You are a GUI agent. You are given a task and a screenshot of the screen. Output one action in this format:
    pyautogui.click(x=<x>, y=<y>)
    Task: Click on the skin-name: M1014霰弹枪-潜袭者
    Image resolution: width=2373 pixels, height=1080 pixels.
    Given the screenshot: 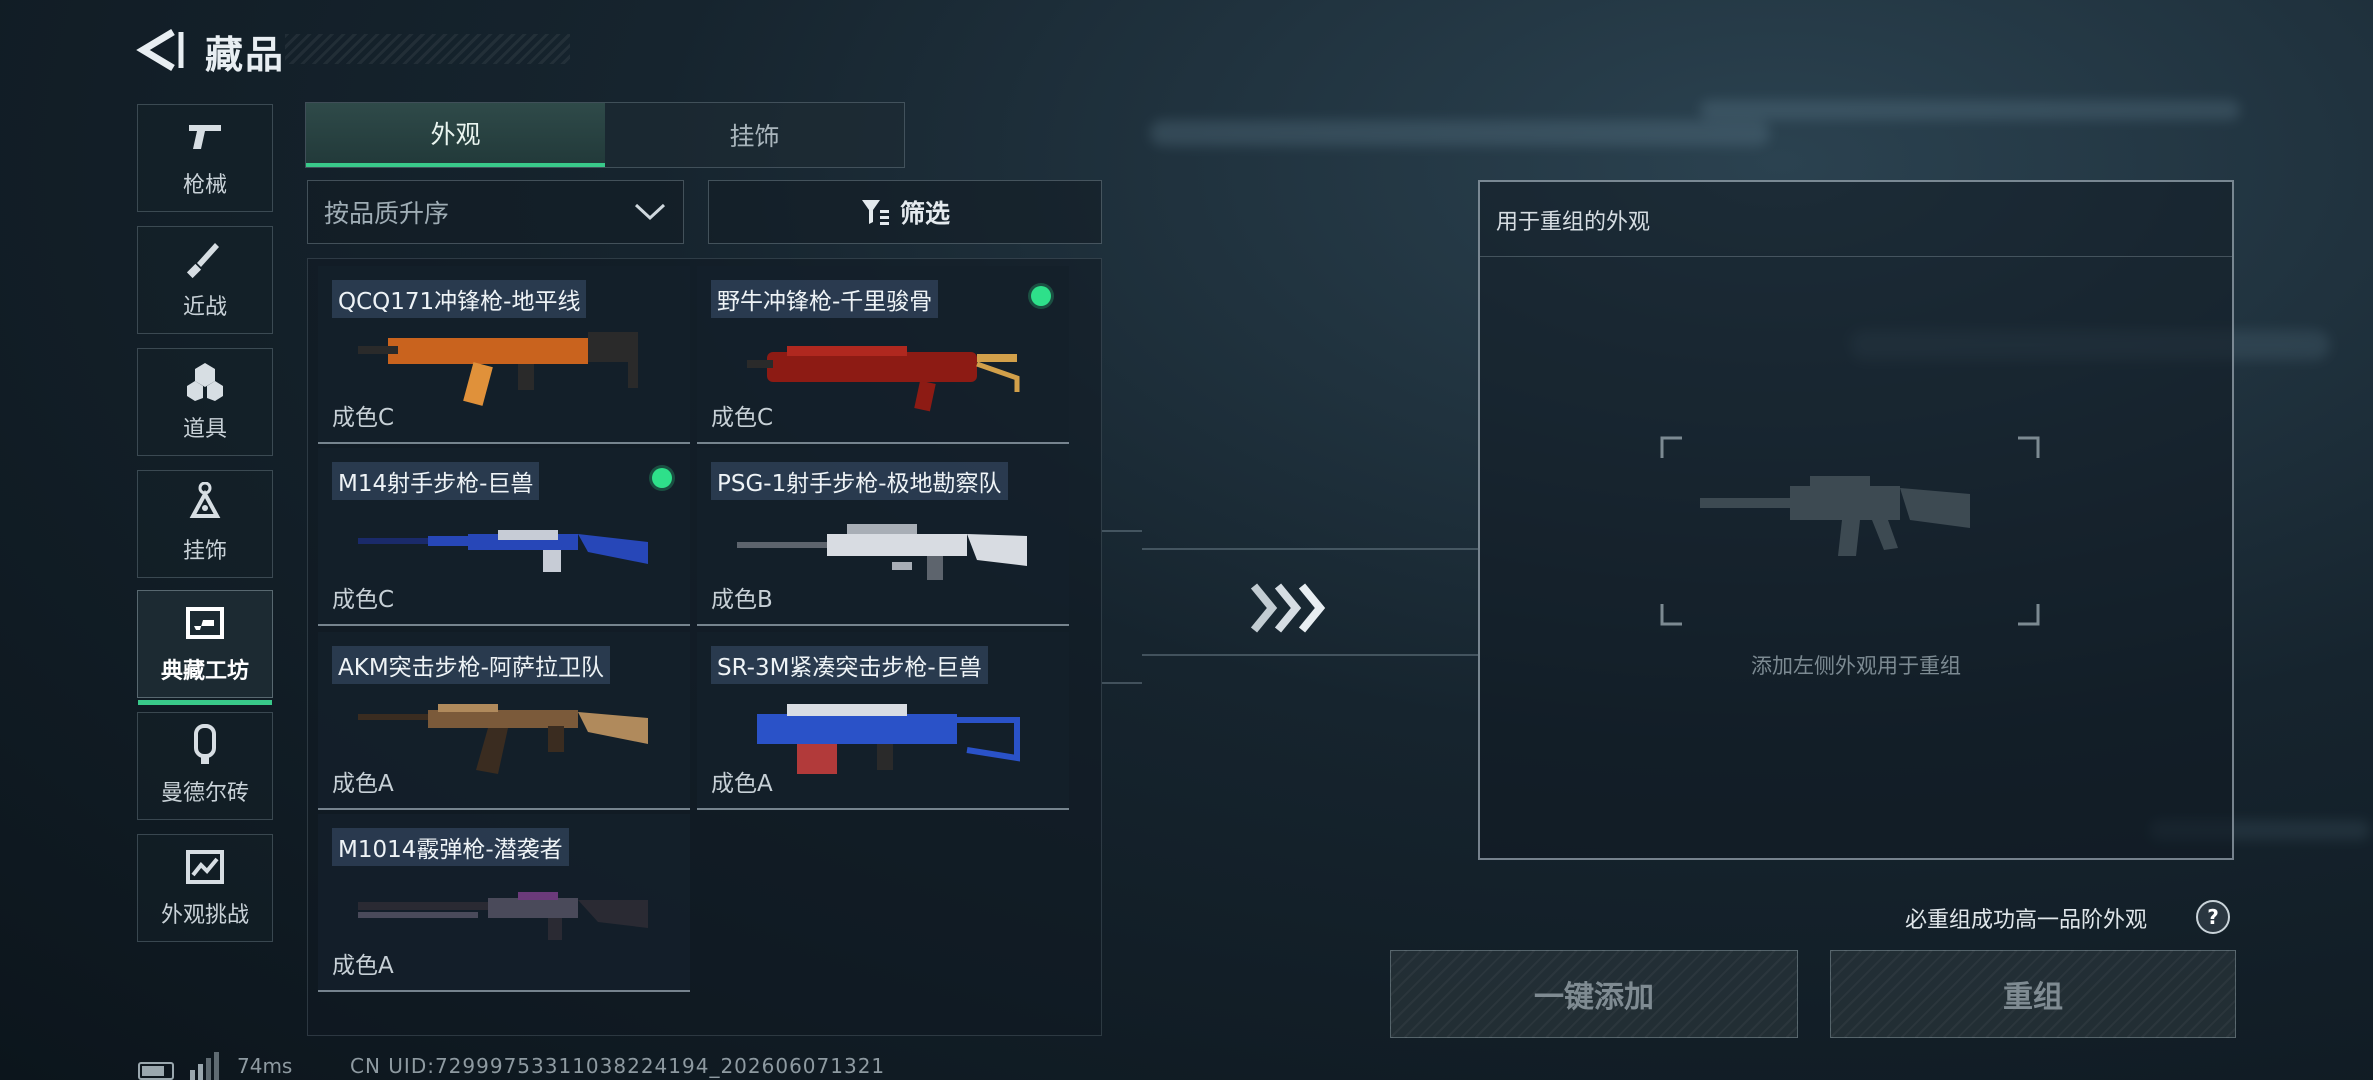 What is the action you would take?
    pyautogui.click(x=450, y=847)
    